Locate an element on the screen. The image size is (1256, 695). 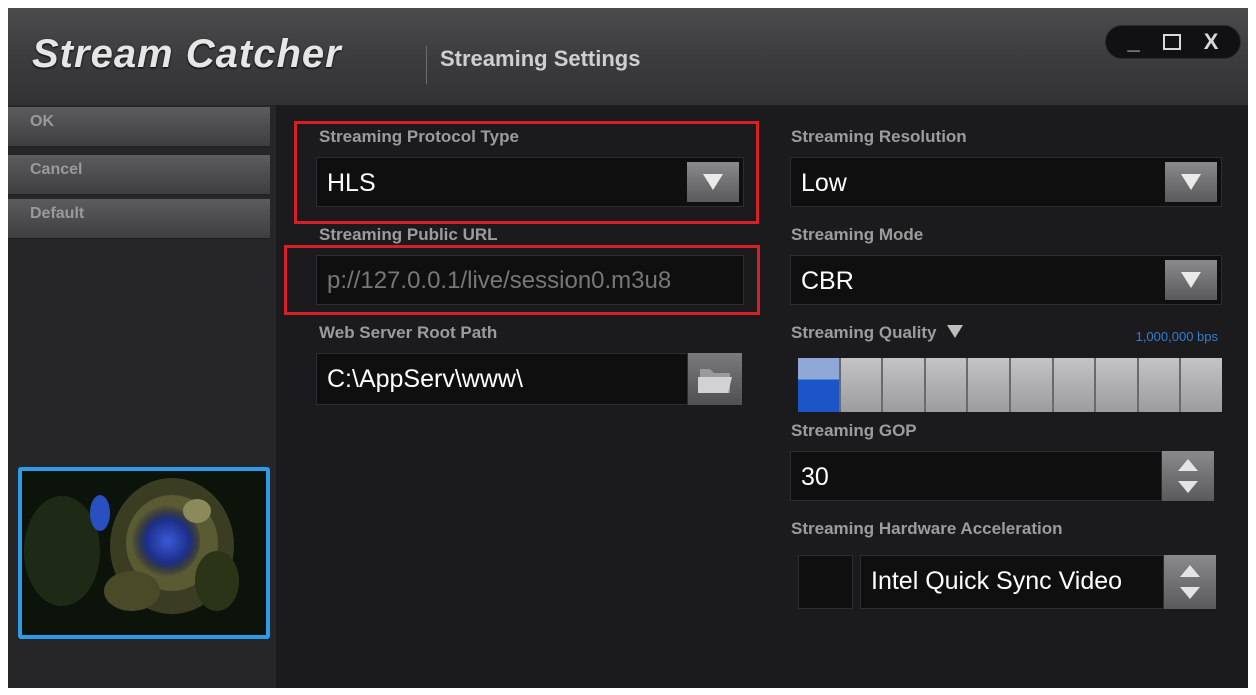
minimize-button: _ is located at coordinates (1134, 42).